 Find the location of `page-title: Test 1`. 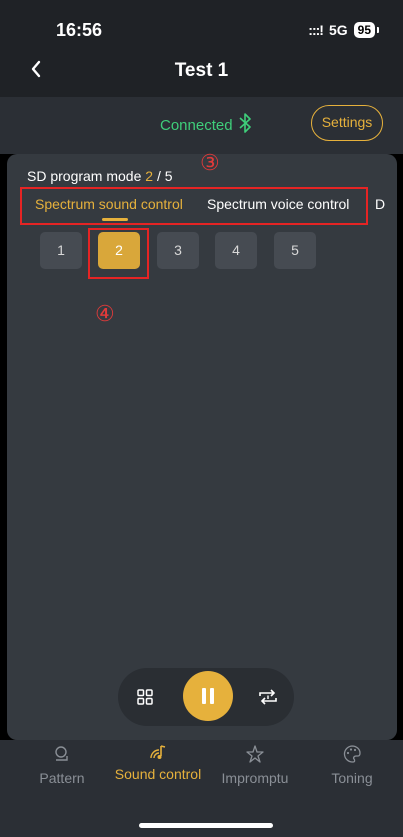

page-title: Test 1 is located at coordinates (201, 70).